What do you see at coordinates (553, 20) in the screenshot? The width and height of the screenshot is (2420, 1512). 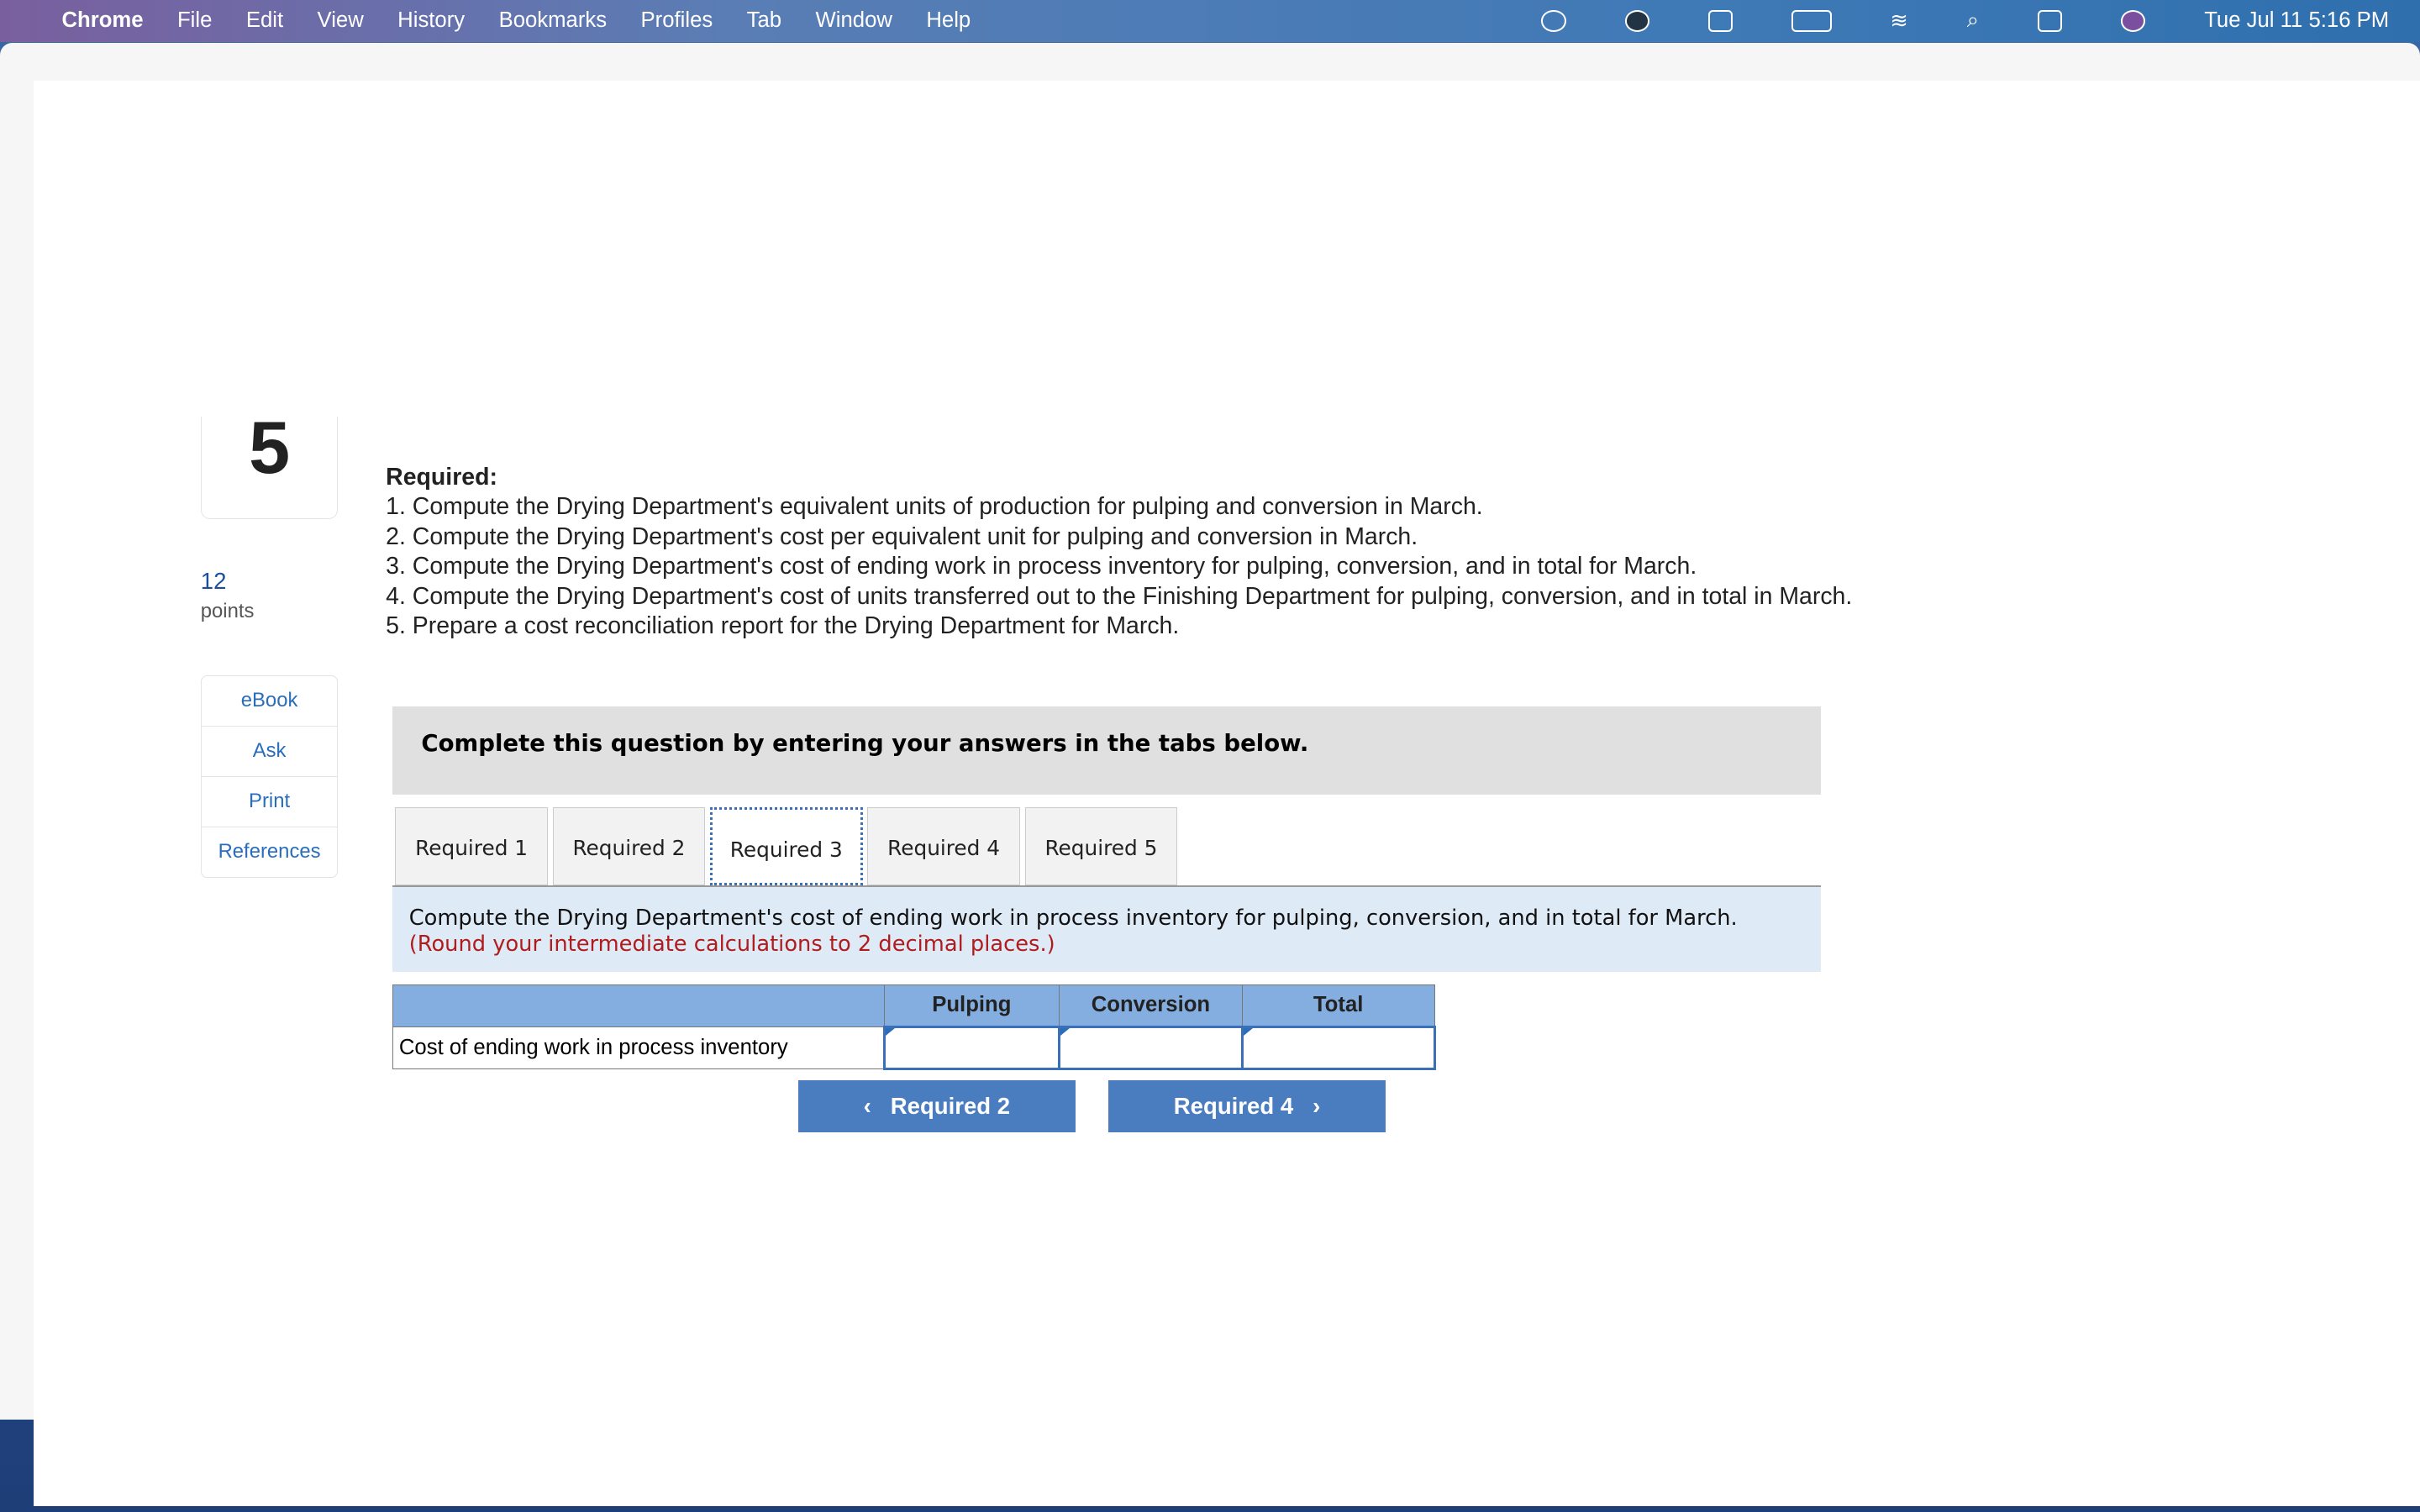 I see `menu-bookmarks: Bookmarks` at bounding box center [553, 20].